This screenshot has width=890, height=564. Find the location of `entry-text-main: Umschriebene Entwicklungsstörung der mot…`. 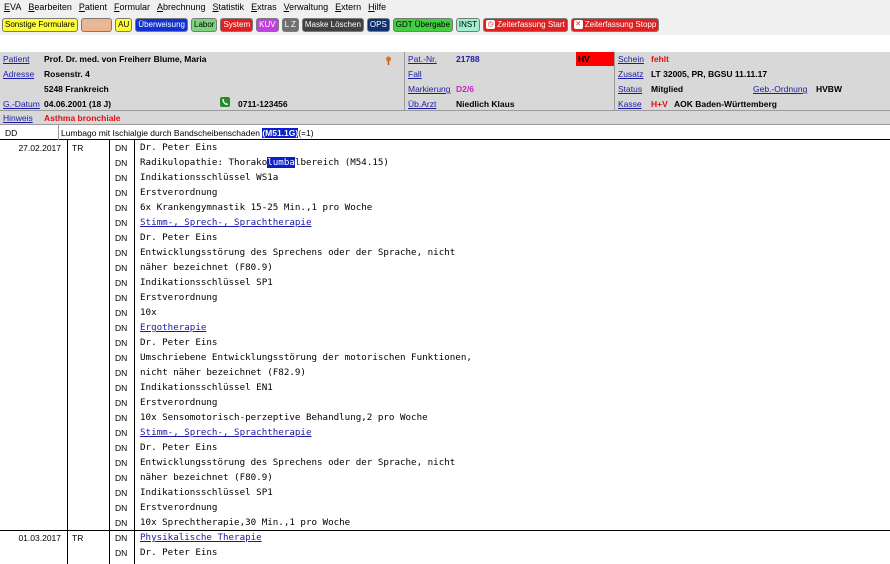

entry-text-main: Umschriebene Entwicklungsstörung der mot… is located at coordinates (306, 357).